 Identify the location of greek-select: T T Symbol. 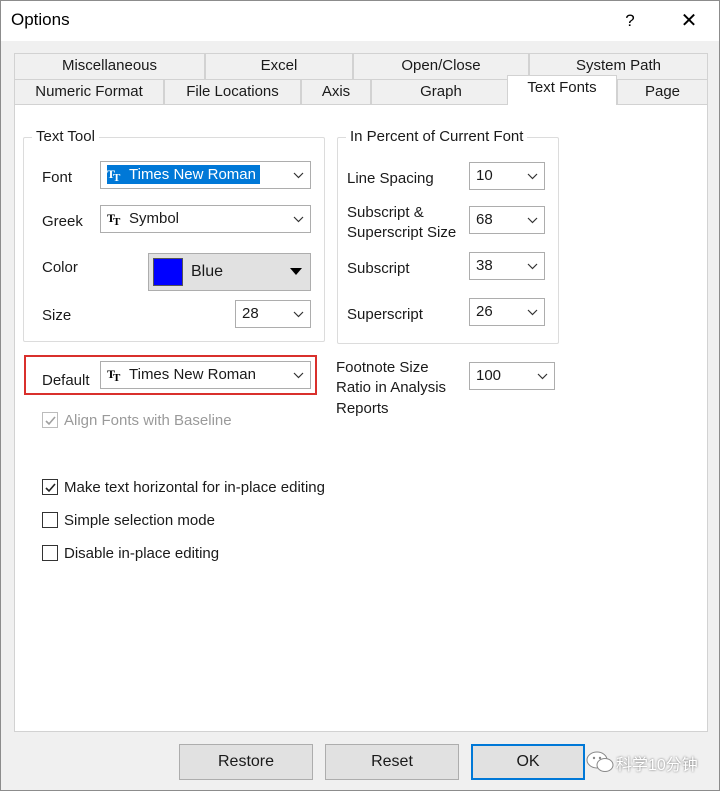
(205, 219).